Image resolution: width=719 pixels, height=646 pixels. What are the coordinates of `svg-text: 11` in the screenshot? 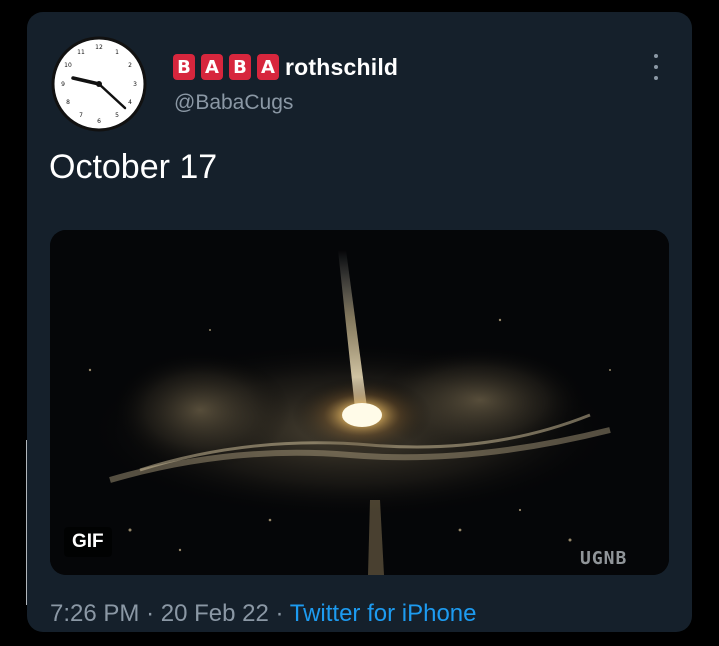 It's located at (81, 52).